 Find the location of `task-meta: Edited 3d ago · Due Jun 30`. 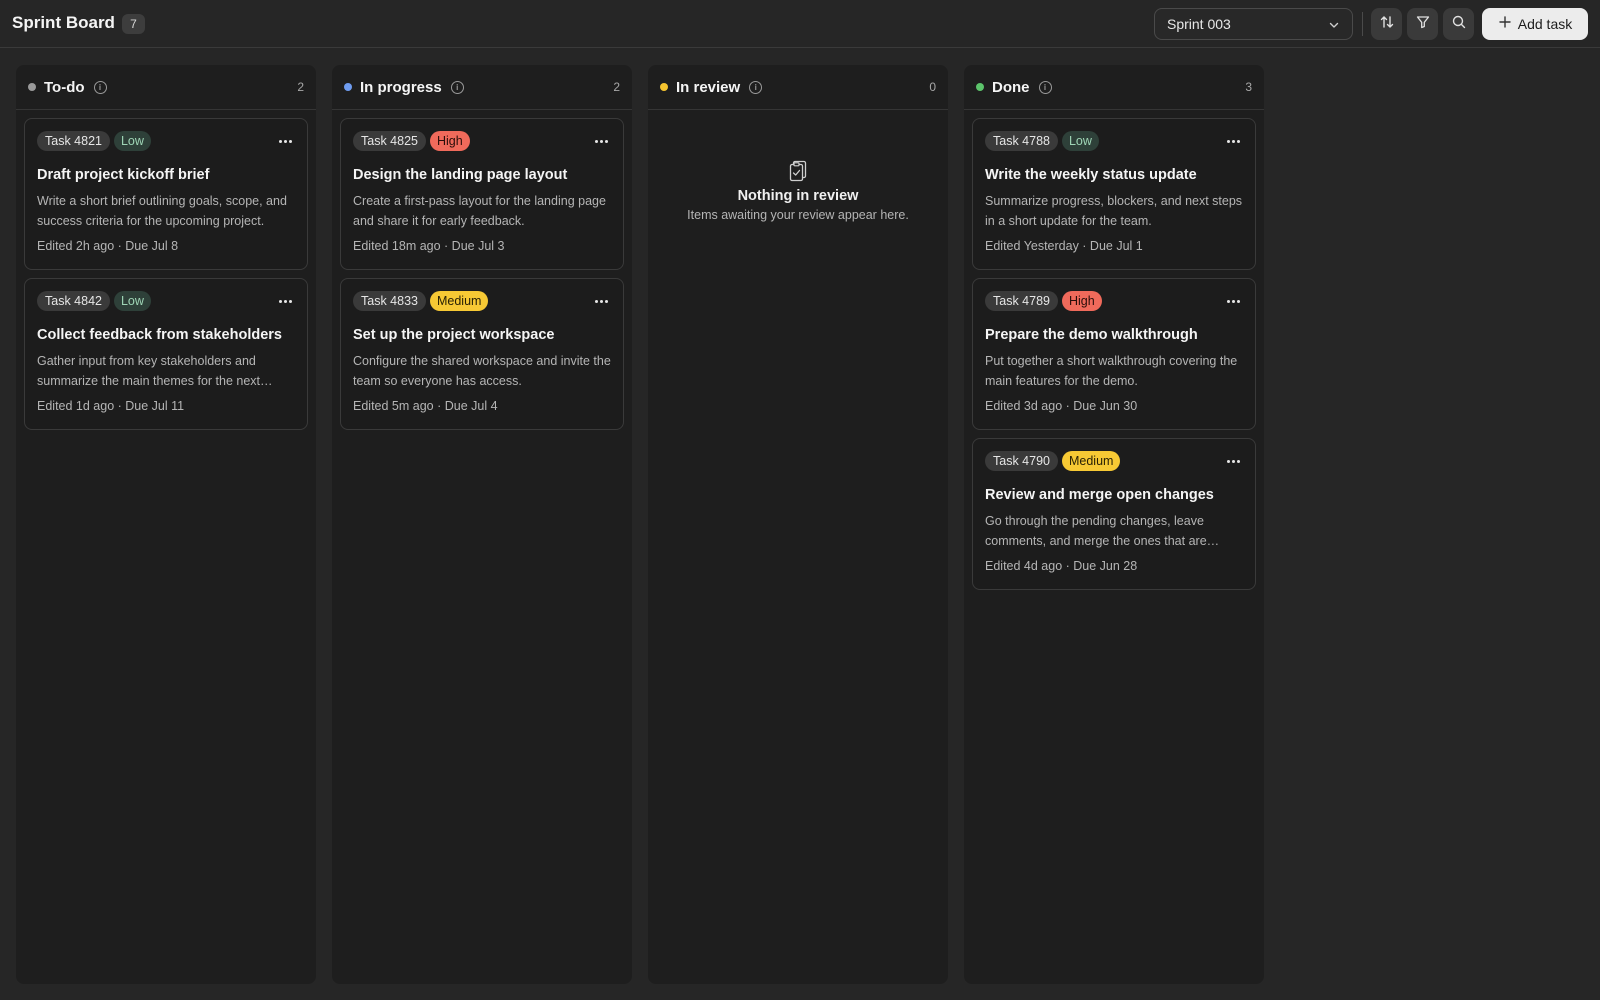

task-meta: Edited 3d ago · Due Jun 30 is located at coordinates (1061, 406).